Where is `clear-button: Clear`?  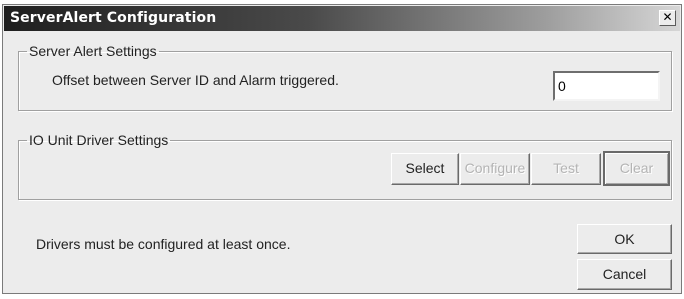
clear-button: Clear is located at coordinates (636, 168).